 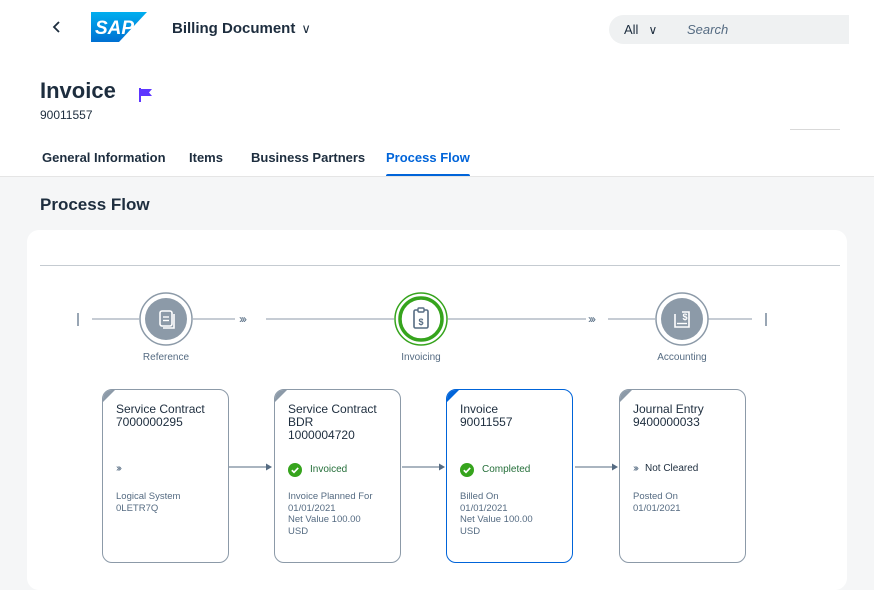 What do you see at coordinates (330, 496) in the screenshot?
I see `node-info-line: Invoice Planned For` at bounding box center [330, 496].